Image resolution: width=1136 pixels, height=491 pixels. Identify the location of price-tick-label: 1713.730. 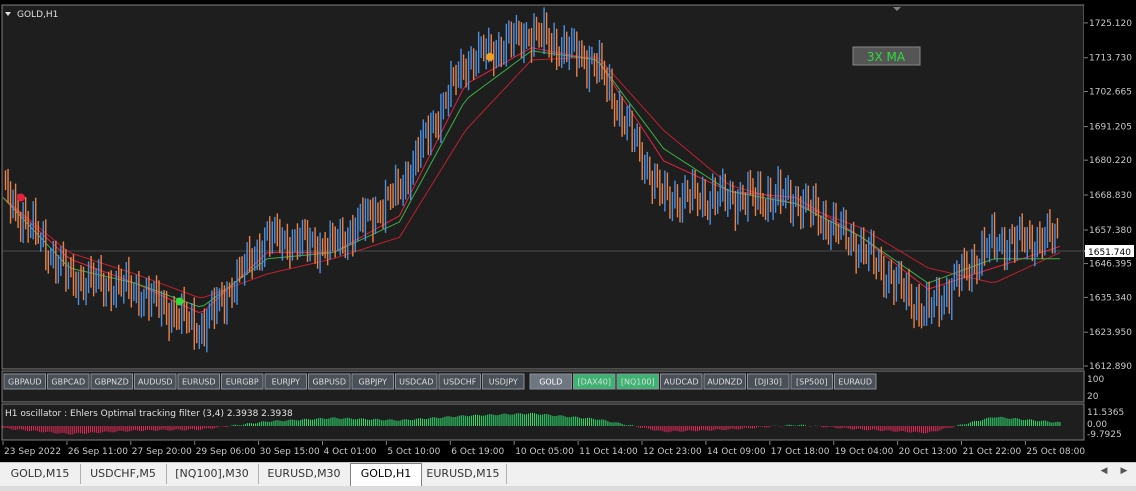
(1110, 59).